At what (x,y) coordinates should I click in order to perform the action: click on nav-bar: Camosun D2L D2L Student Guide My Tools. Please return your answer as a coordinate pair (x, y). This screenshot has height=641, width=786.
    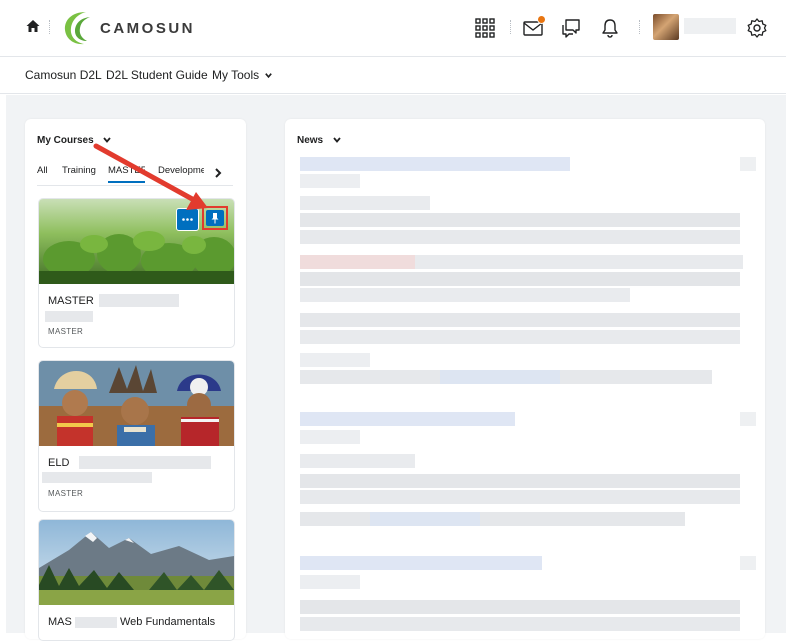
    Looking at the image, I should click on (393, 75).